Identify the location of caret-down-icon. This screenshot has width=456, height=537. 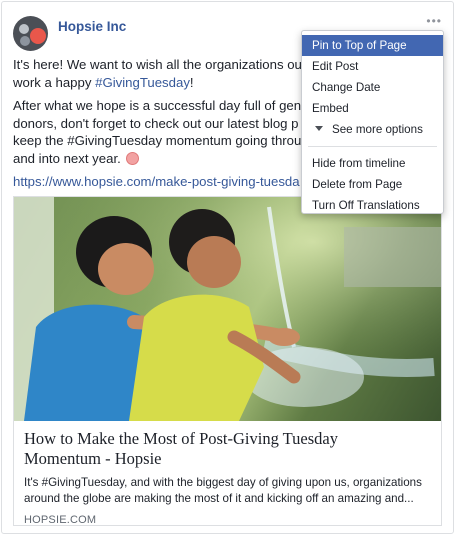
(319, 128).